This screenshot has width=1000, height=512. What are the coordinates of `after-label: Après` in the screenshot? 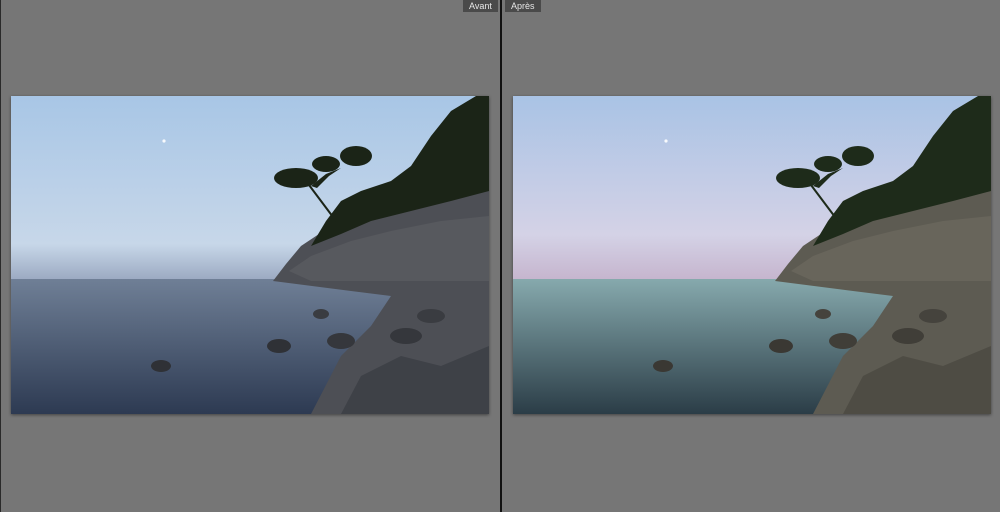 It's located at (523, 6).